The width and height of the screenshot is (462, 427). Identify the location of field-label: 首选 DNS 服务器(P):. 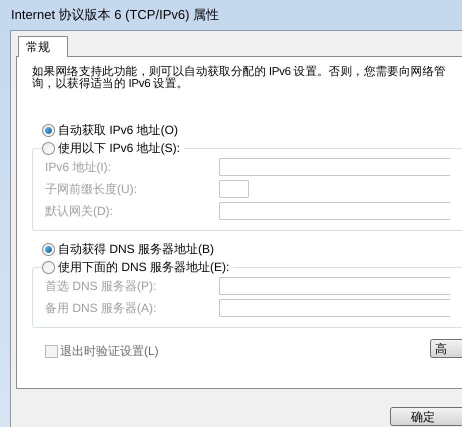
(101, 286).